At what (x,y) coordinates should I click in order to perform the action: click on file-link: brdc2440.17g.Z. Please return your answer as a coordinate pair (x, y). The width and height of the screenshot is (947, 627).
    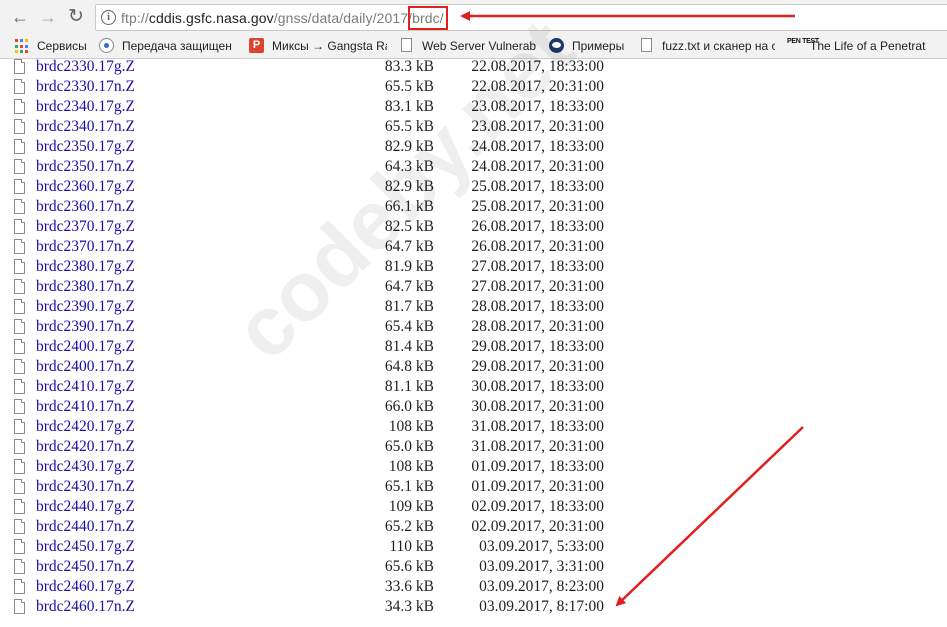
    Looking at the image, I should click on (85, 507).